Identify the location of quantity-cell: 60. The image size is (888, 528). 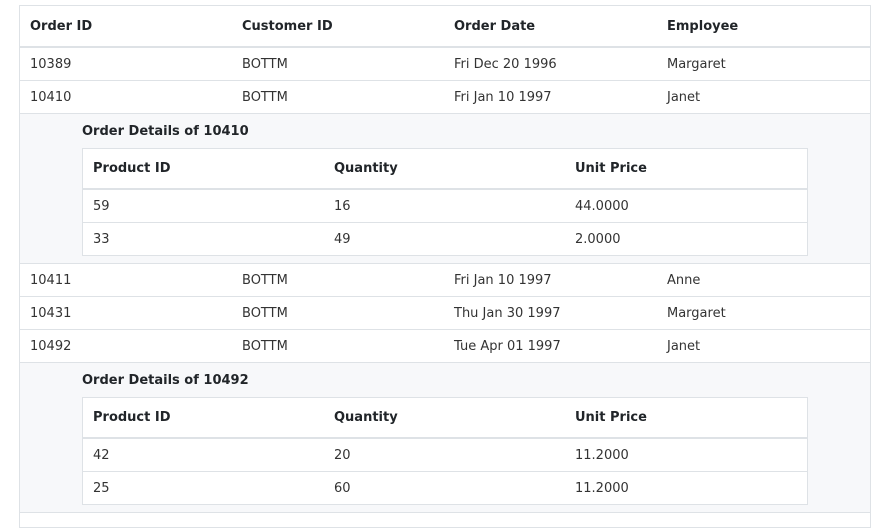
(342, 488).